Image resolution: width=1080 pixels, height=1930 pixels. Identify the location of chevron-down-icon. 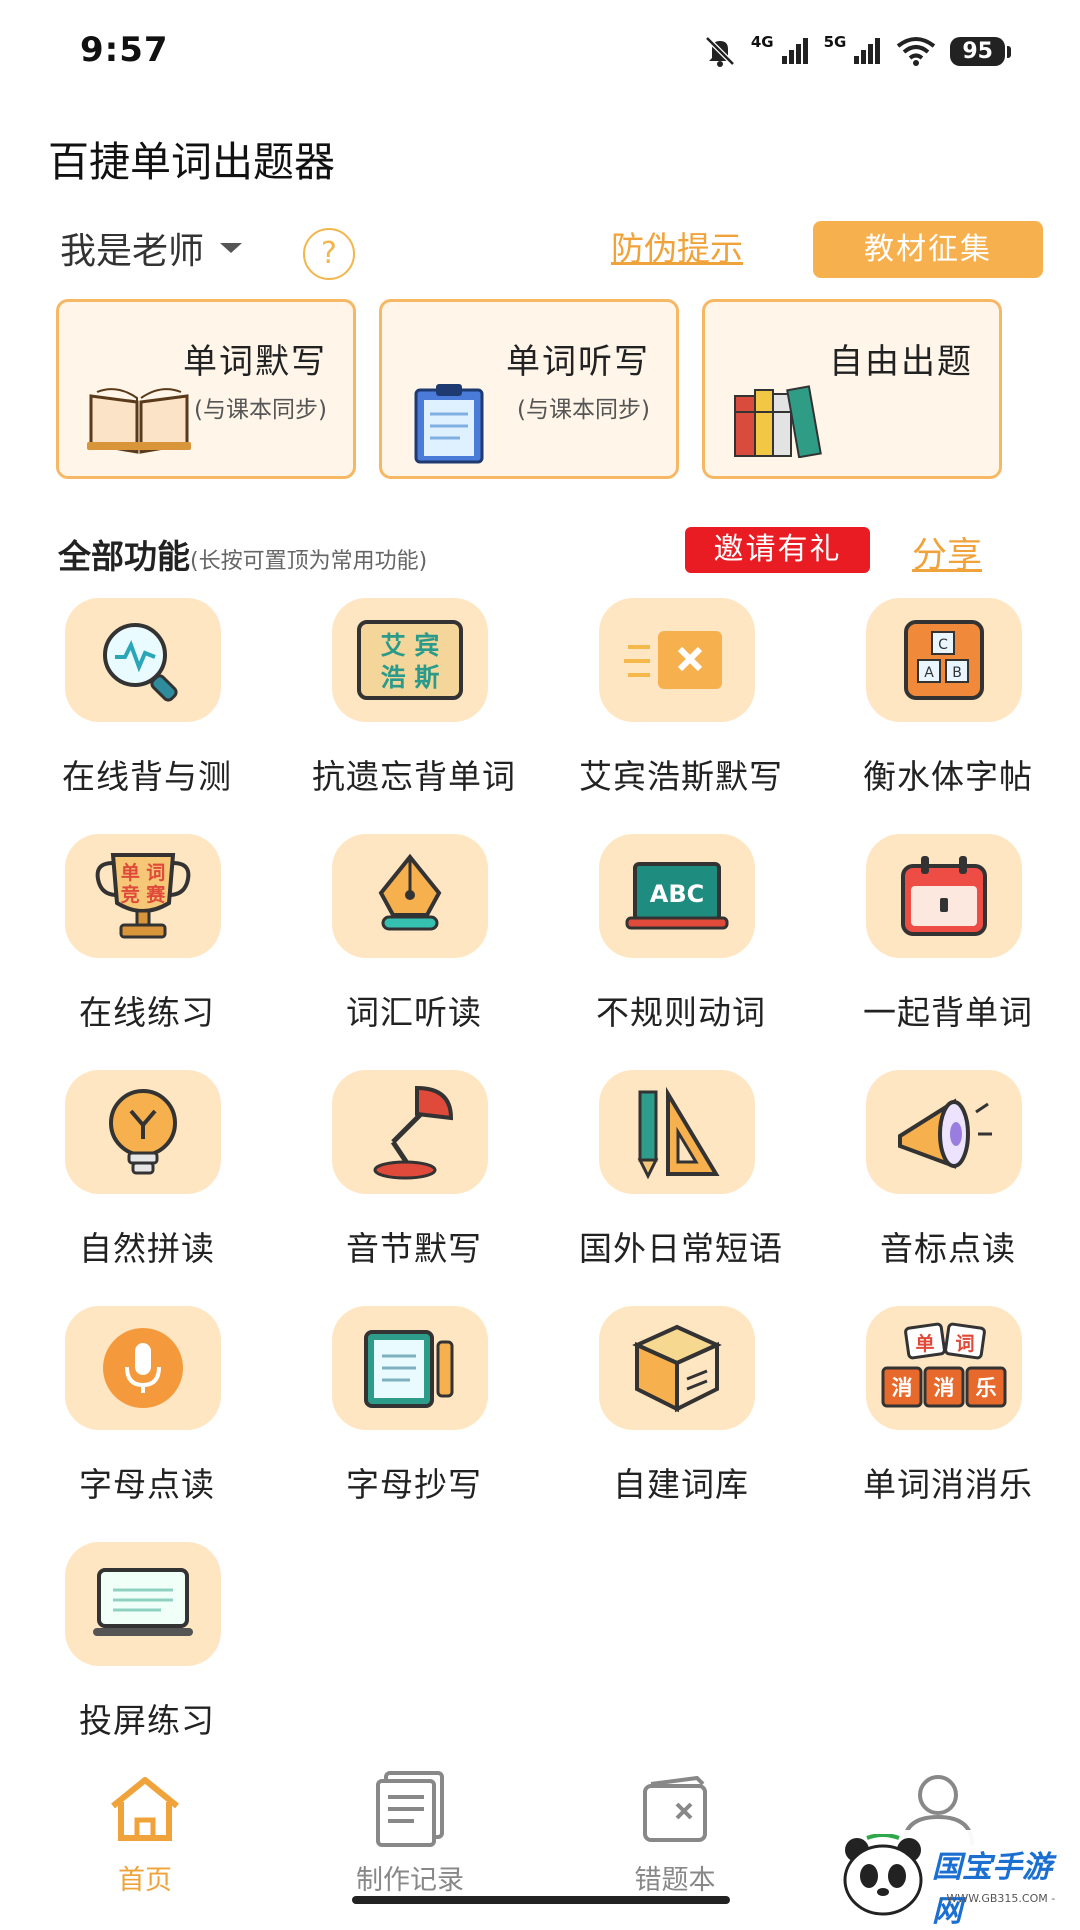
(231, 248).